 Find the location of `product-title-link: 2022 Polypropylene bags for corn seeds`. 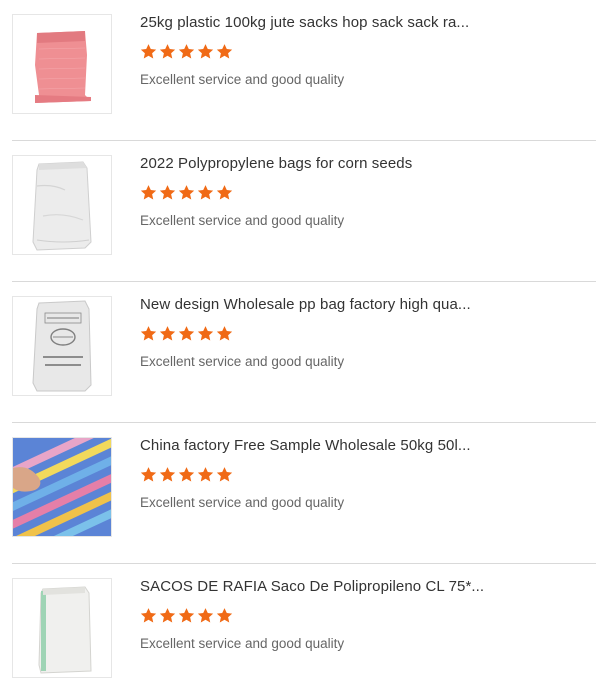

product-title-link: 2022 Polypropylene bags for corn seeds is located at coordinates (365, 163).